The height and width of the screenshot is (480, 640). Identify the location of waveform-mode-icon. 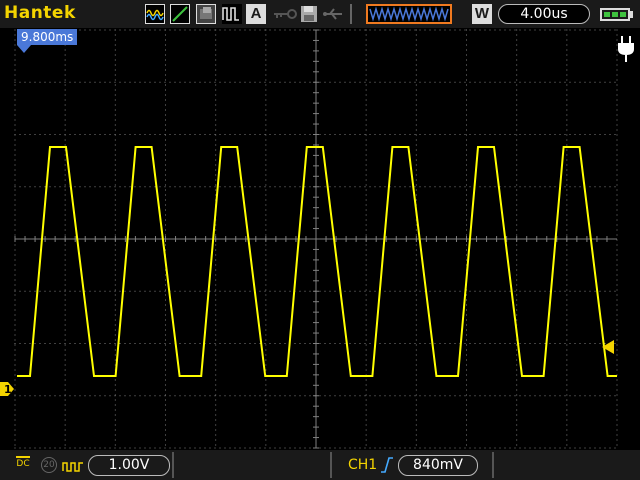
(155, 14).